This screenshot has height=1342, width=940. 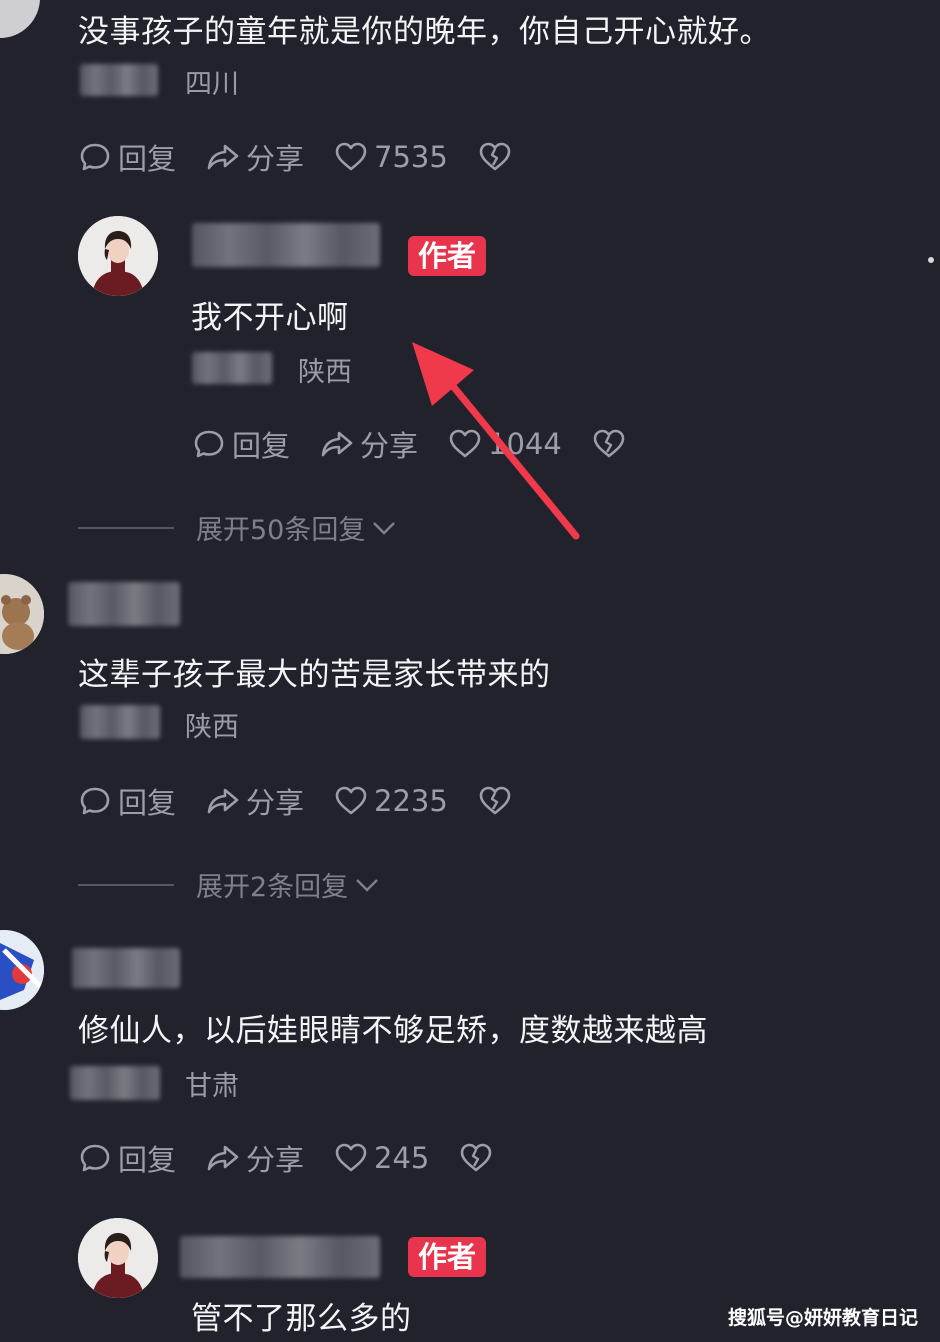 What do you see at coordinates (931, 260) in the screenshot?
I see `more-dot` at bounding box center [931, 260].